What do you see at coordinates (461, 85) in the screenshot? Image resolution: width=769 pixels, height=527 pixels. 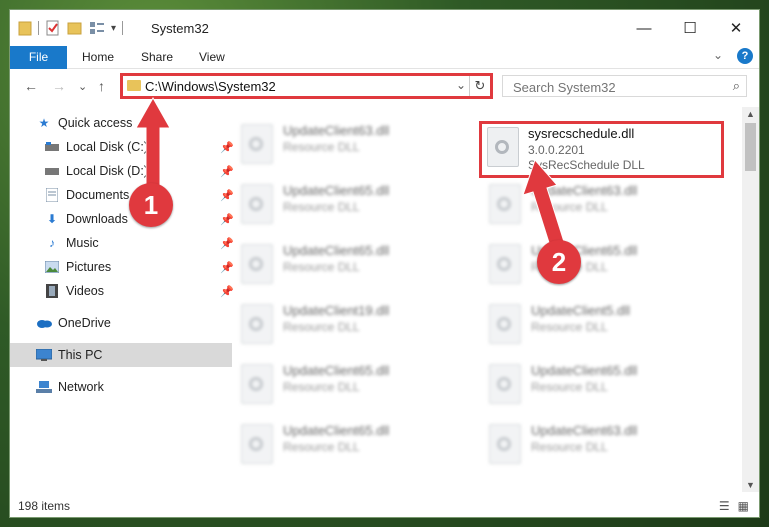 I see `address-dropdown-icon: ⌄` at bounding box center [461, 85].